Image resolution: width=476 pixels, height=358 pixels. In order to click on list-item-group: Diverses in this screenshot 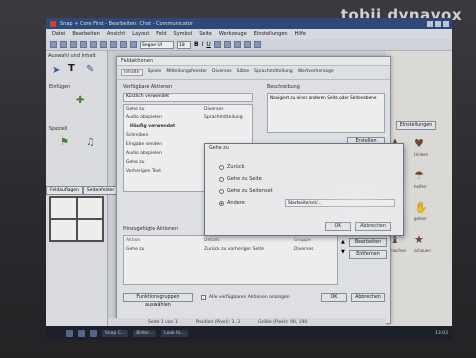, I will do `click(214, 109)`.